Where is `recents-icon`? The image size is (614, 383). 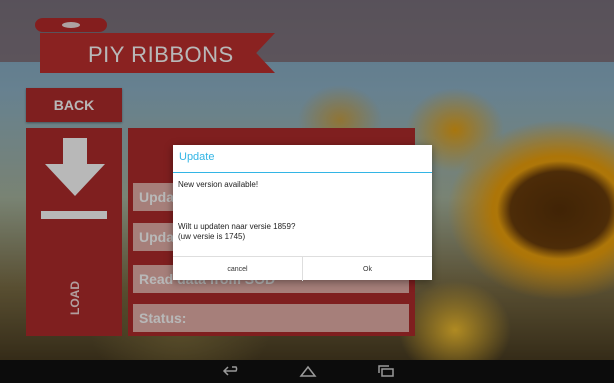 recents-icon is located at coordinates (386, 371).